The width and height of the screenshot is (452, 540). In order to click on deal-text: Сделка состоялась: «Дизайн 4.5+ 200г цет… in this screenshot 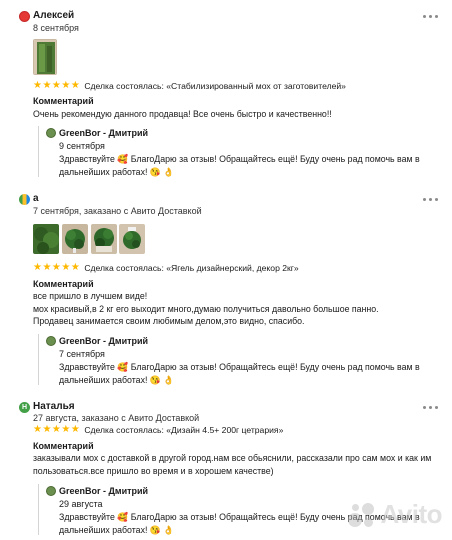, I will do `click(184, 430)`.